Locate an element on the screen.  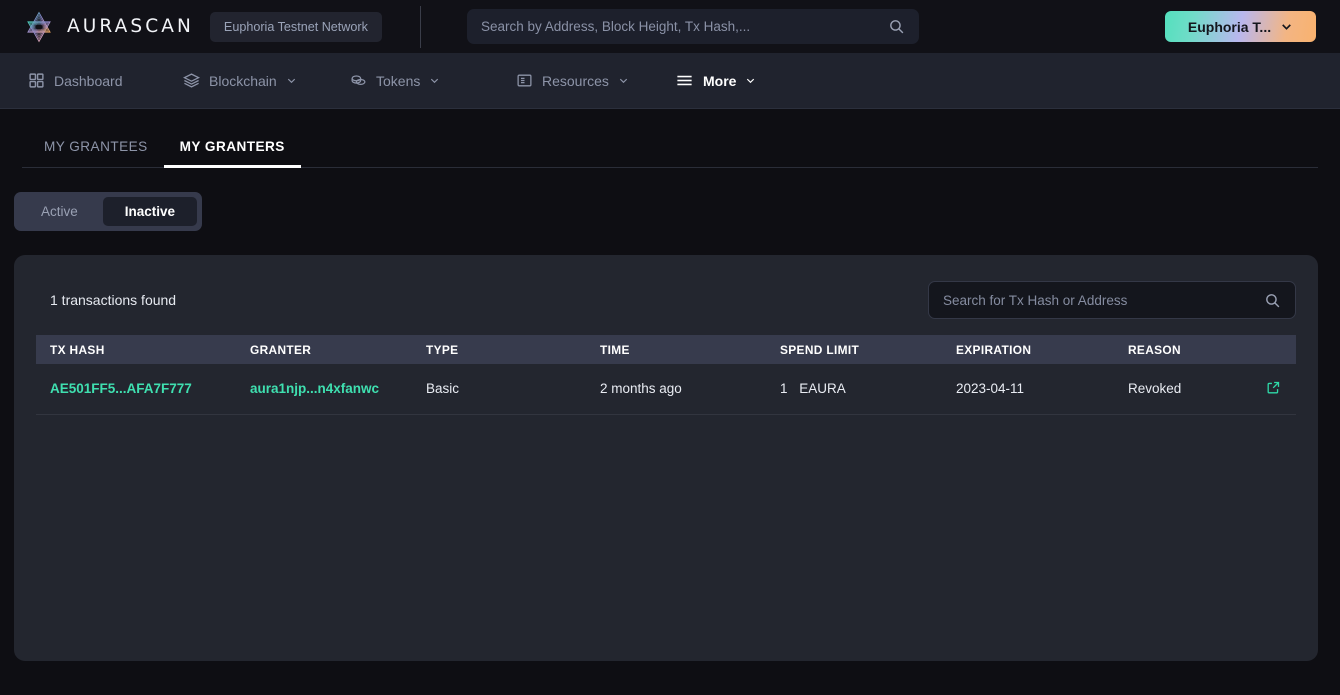
cell-reason: Revoked is located at coordinates (1155, 389).